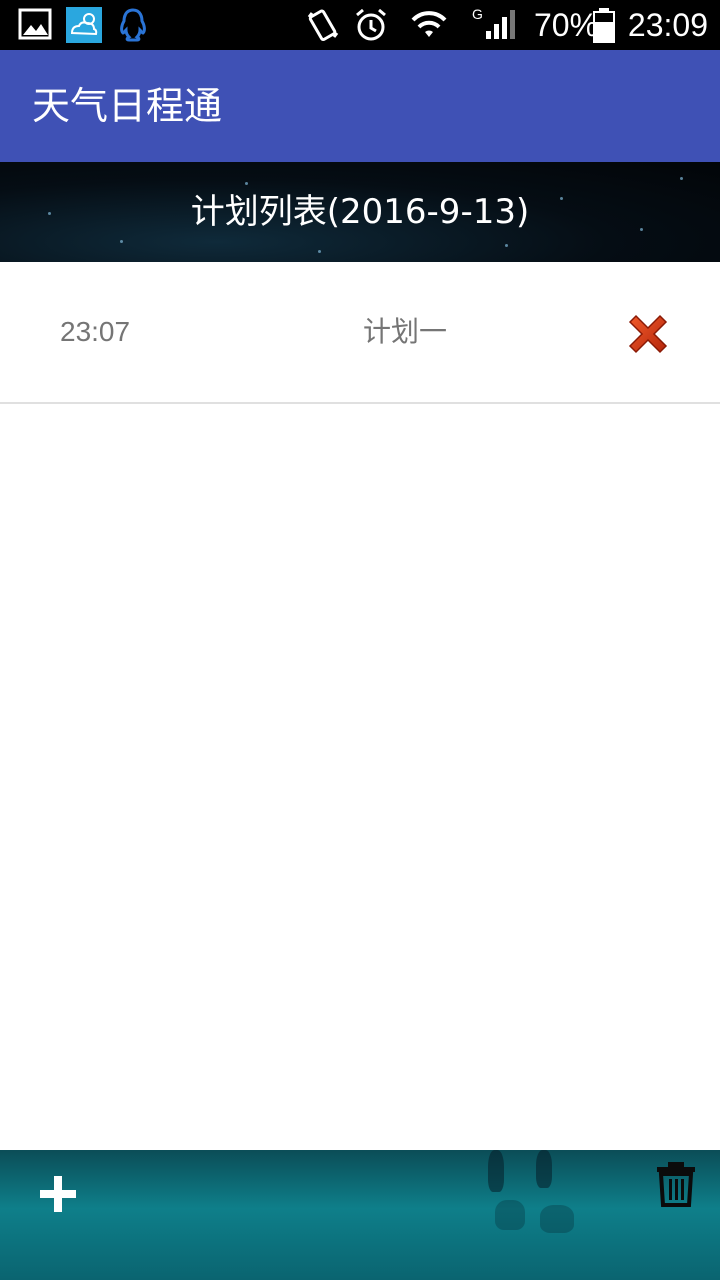 This screenshot has width=720, height=1280. Describe the element at coordinates (95, 331) in the screenshot. I see `plan-time: 23:07` at that location.